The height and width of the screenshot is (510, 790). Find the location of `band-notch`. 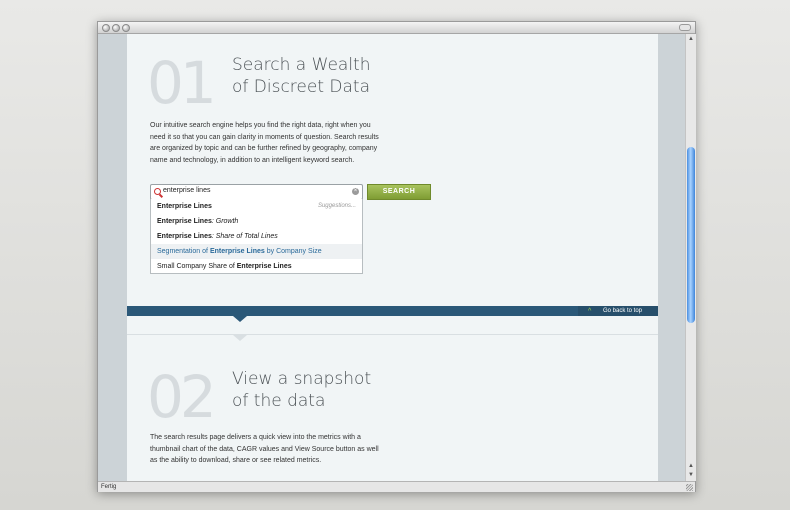

band-notch is located at coordinates (240, 319).